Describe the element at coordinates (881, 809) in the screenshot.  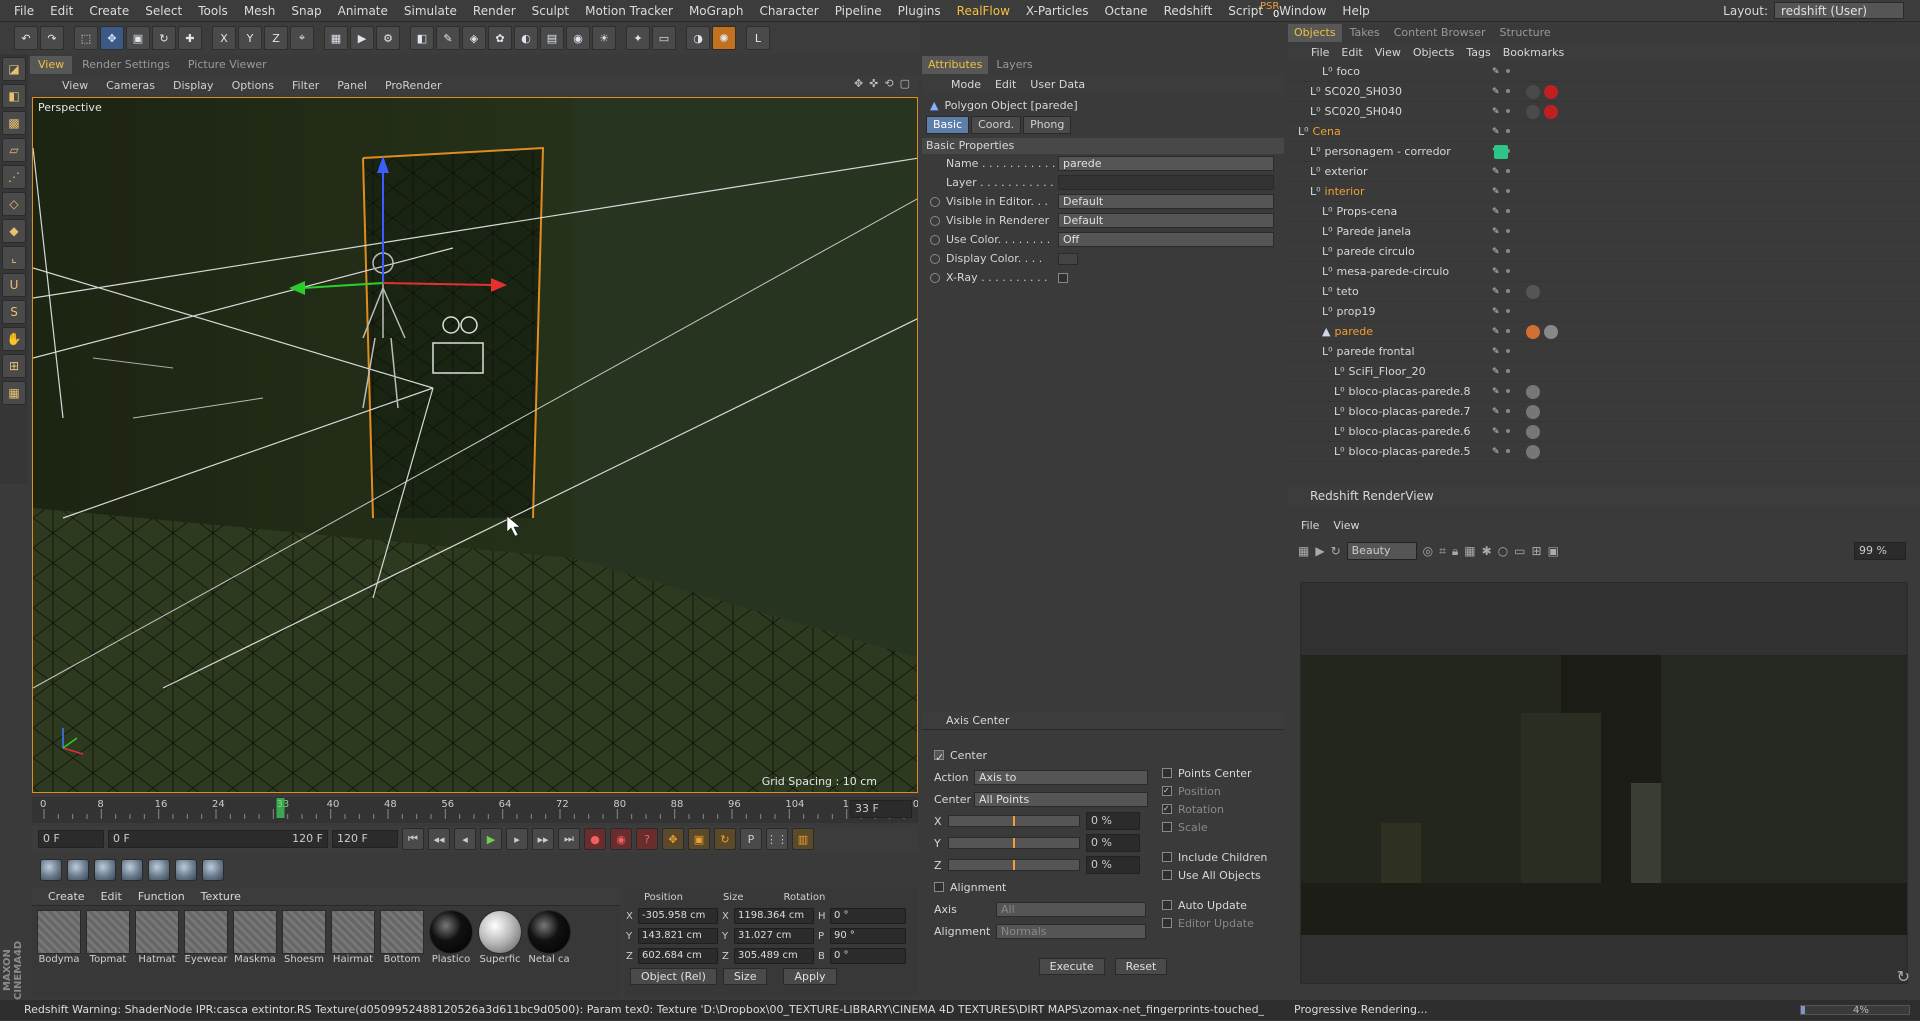
I see `current-frame-field: 33 F` at that location.